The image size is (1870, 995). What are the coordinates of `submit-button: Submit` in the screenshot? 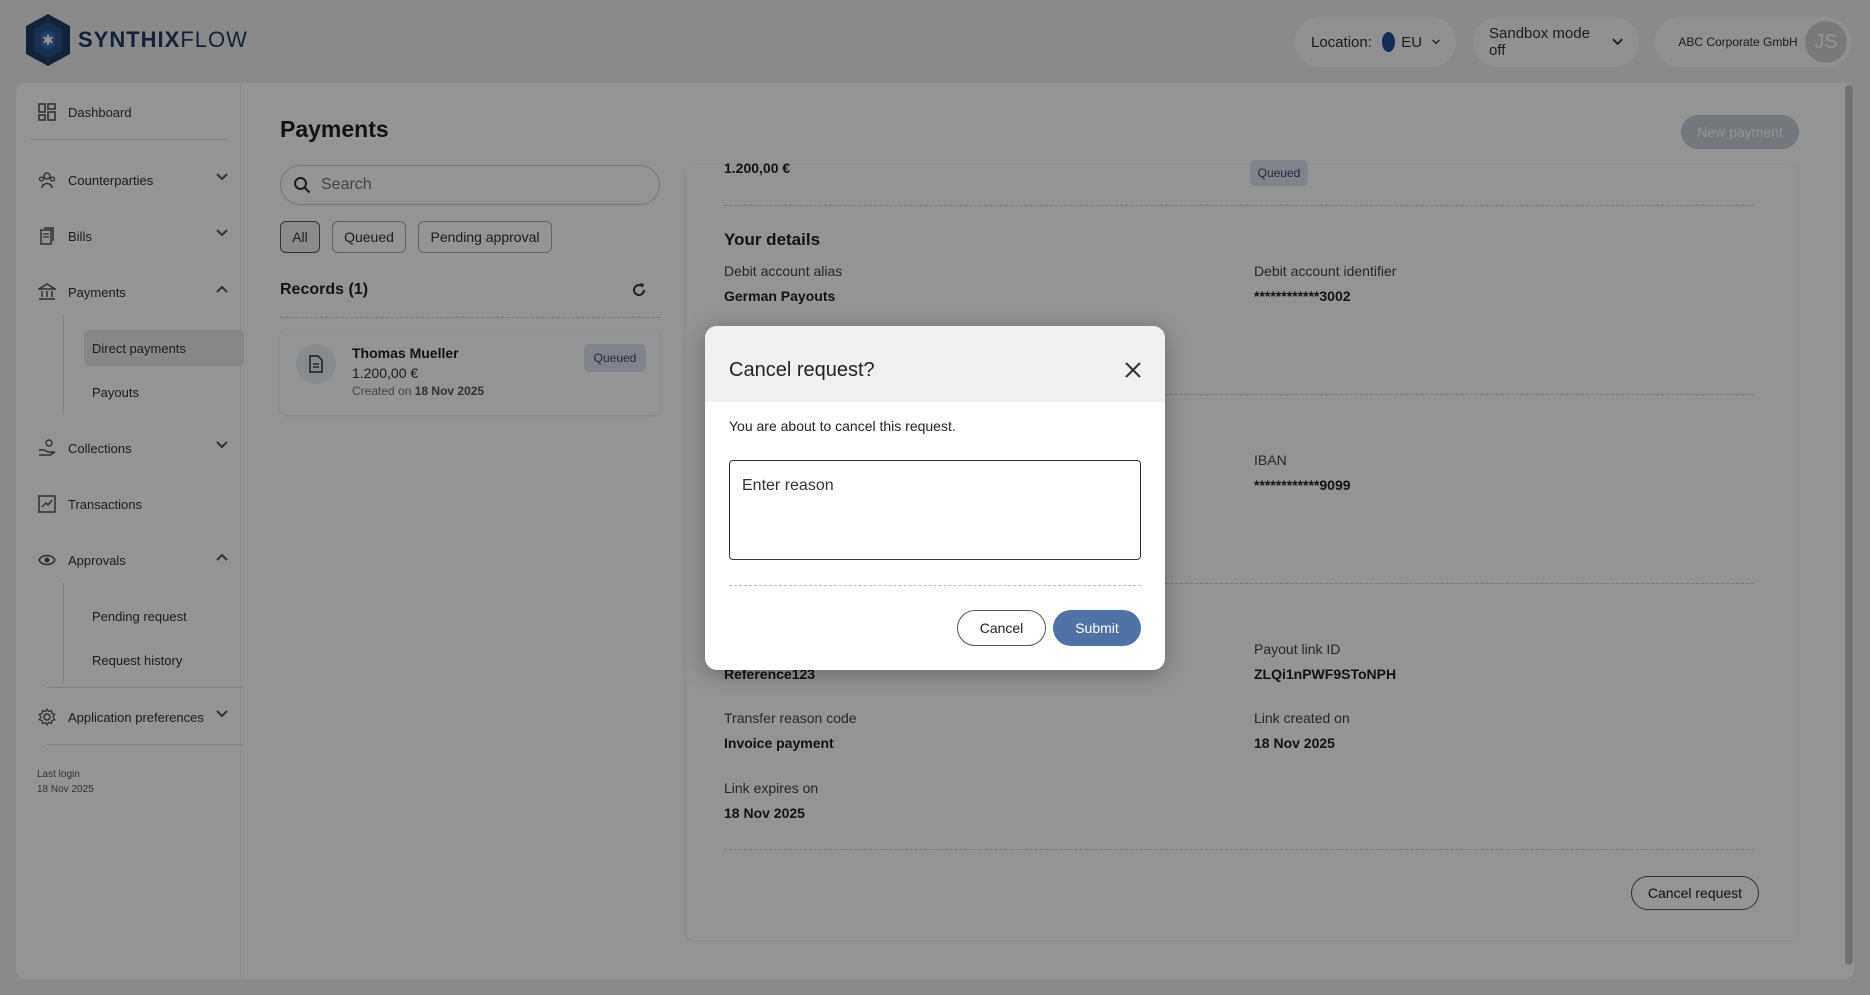 It's located at (1097, 628).